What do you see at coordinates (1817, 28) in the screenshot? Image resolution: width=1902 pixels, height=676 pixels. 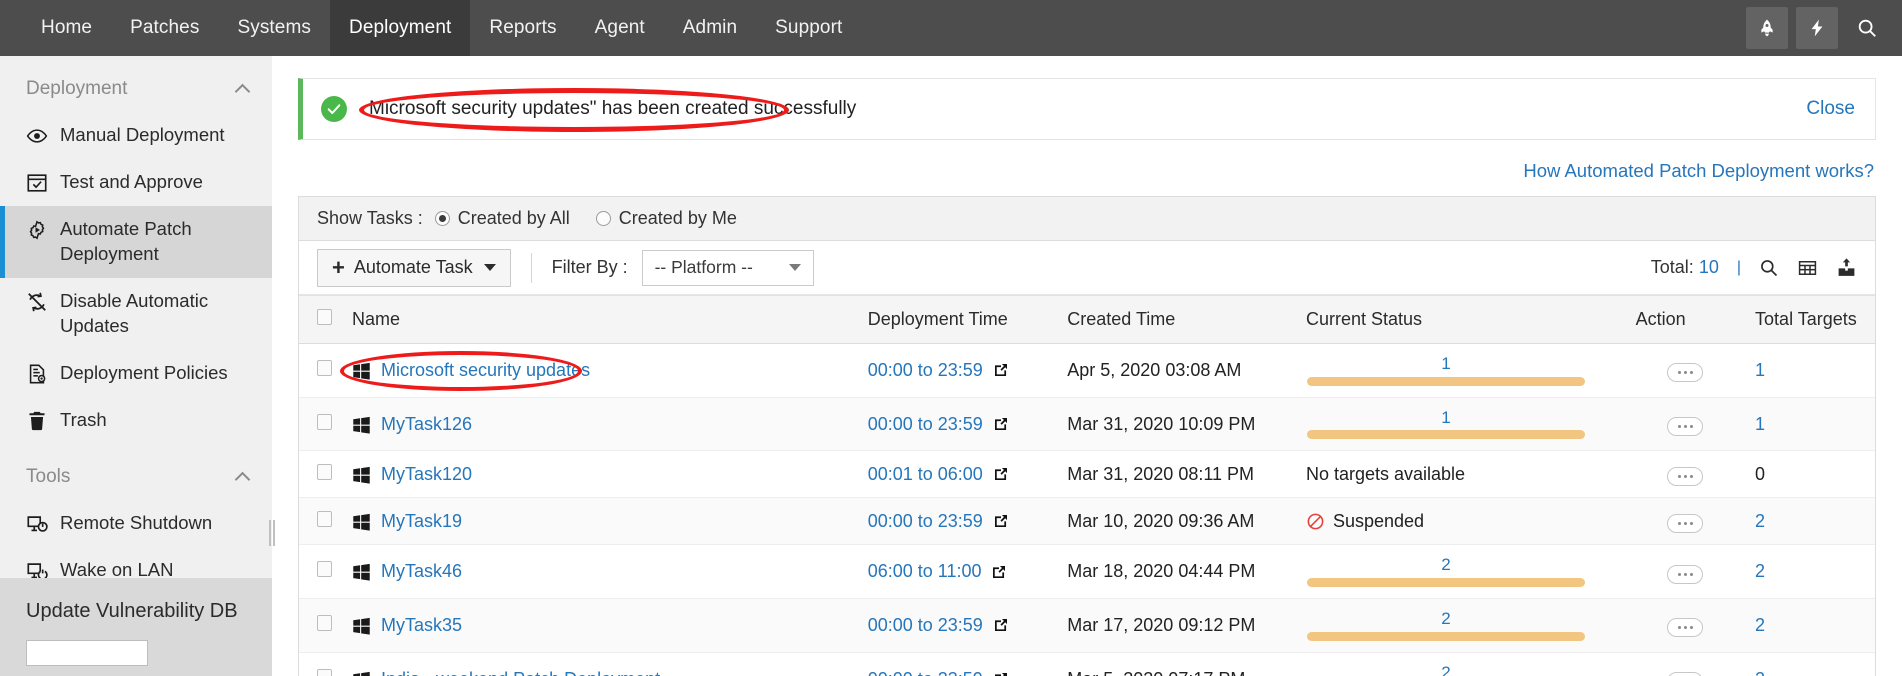 I see `lightning-icon` at bounding box center [1817, 28].